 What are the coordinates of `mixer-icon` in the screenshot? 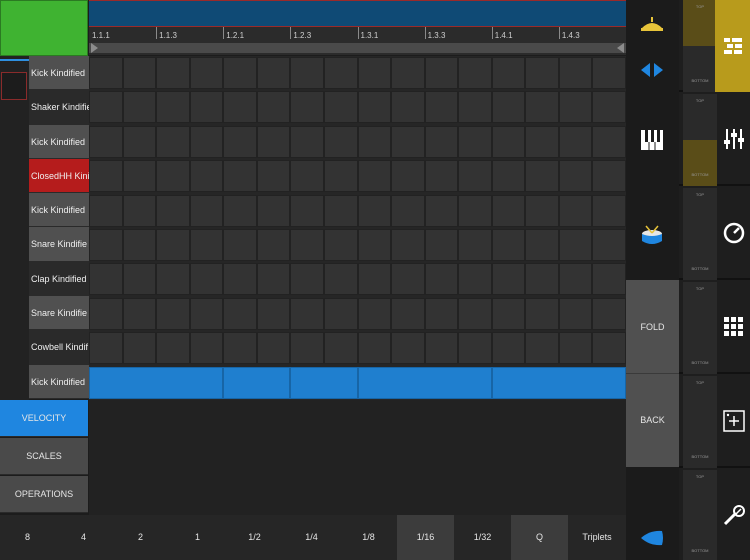 It's located at (734, 139).